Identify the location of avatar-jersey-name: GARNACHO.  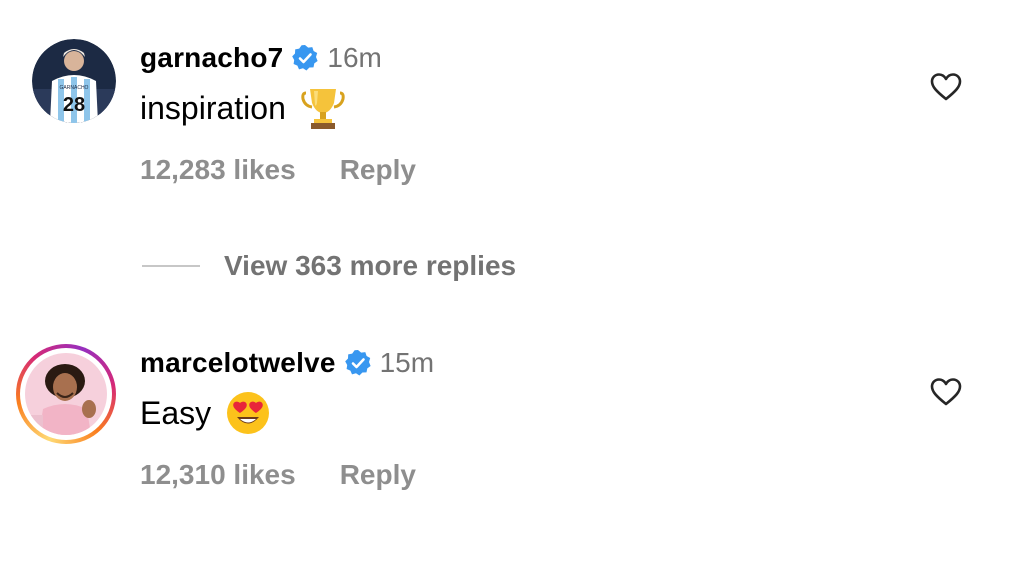
(74, 88).